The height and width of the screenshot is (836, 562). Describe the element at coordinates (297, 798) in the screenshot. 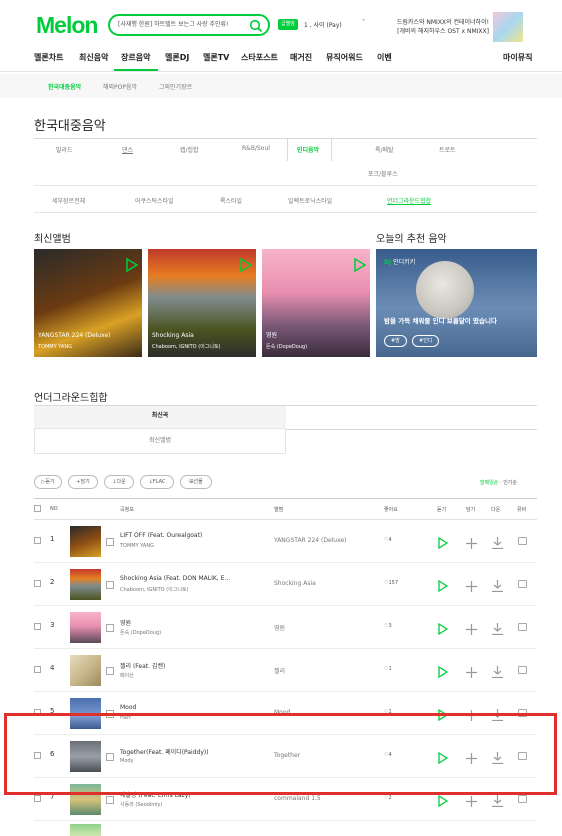

I see `song-album: commaland 1.5` at that location.